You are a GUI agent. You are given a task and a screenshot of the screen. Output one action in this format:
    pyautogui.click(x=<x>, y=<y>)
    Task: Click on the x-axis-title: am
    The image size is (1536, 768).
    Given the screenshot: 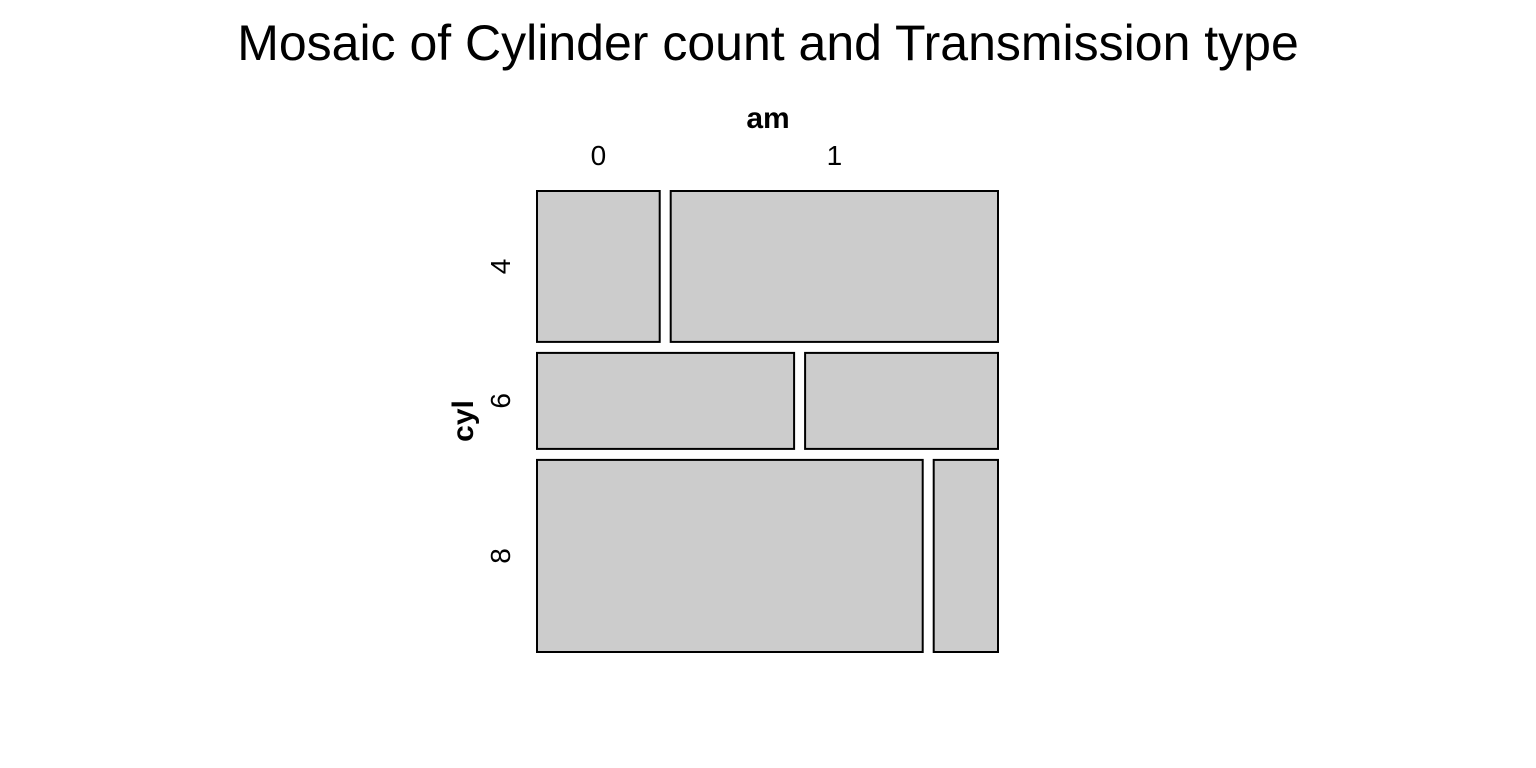 What is the action you would take?
    pyautogui.click(x=767, y=118)
    